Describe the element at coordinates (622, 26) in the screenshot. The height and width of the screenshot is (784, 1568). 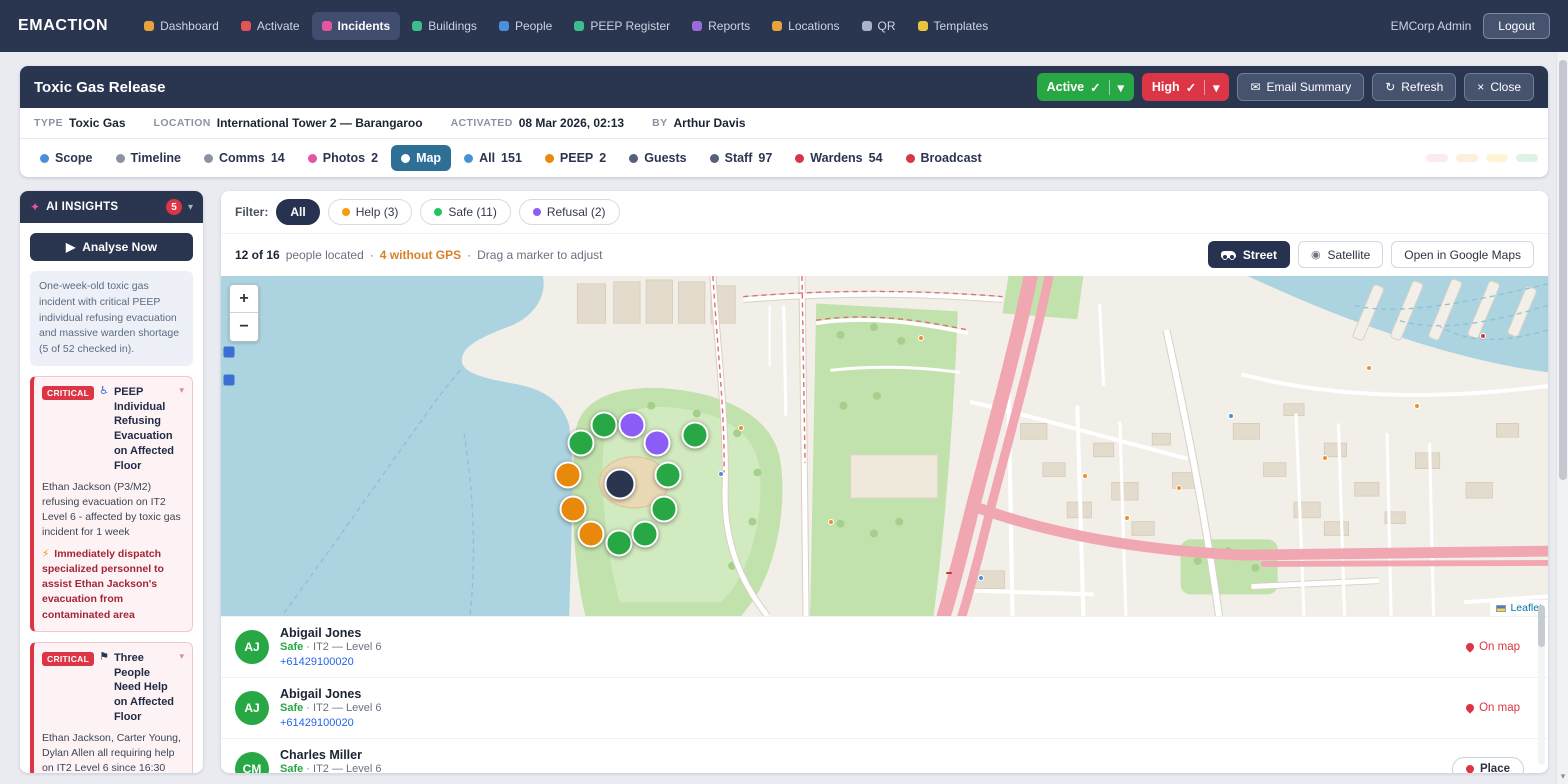
I see `nav-item: PEEP Register` at that location.